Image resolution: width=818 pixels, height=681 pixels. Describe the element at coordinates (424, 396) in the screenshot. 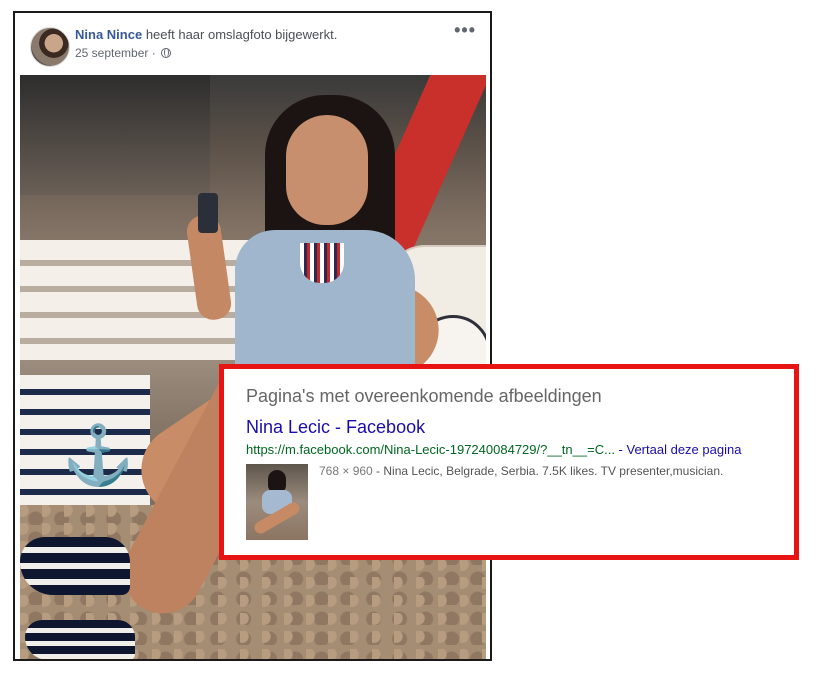

I see `matching-pages-heading: Pagina's met overeenkomende afbeeldingen` at that location.